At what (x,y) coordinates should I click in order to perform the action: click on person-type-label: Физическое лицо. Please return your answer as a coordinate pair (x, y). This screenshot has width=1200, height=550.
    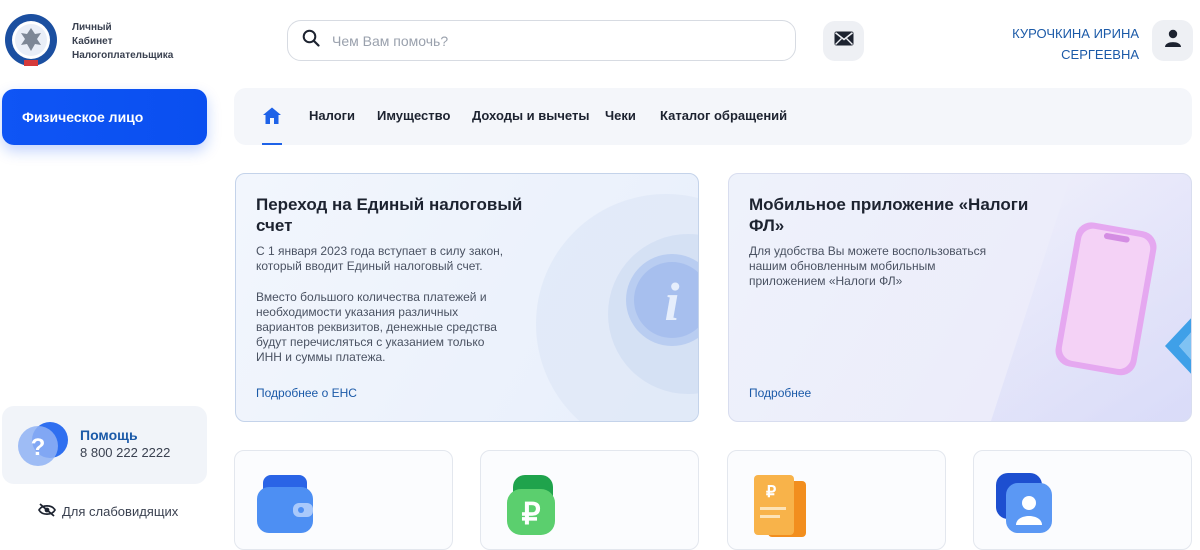
    Looking at the image, I should click on (83, 117).